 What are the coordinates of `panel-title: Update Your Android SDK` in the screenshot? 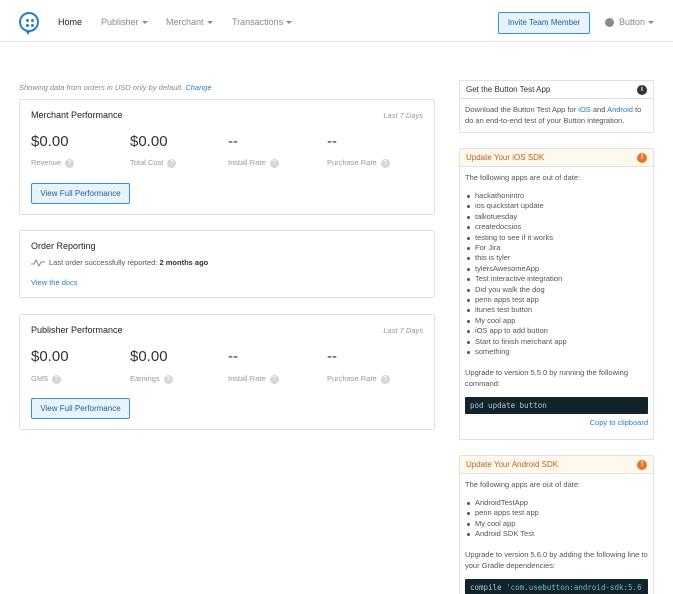 It's located at (512, 464).